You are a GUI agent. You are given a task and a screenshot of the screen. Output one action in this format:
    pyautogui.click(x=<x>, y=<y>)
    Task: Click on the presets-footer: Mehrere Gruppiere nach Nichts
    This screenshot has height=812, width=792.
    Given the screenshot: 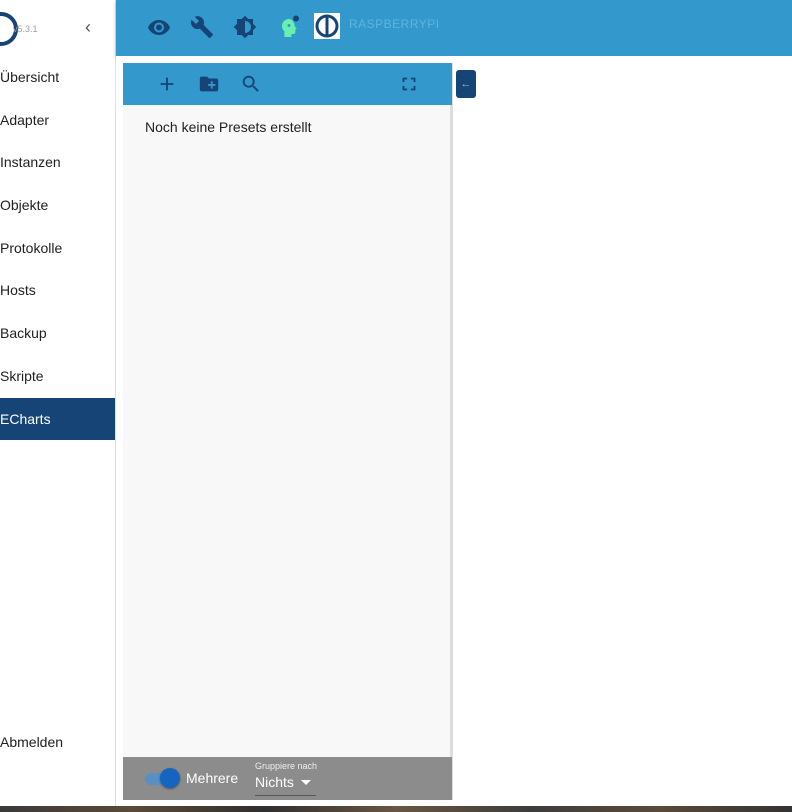 What is the action you would take?
    pyautogui.click(x=287, y=778)
    